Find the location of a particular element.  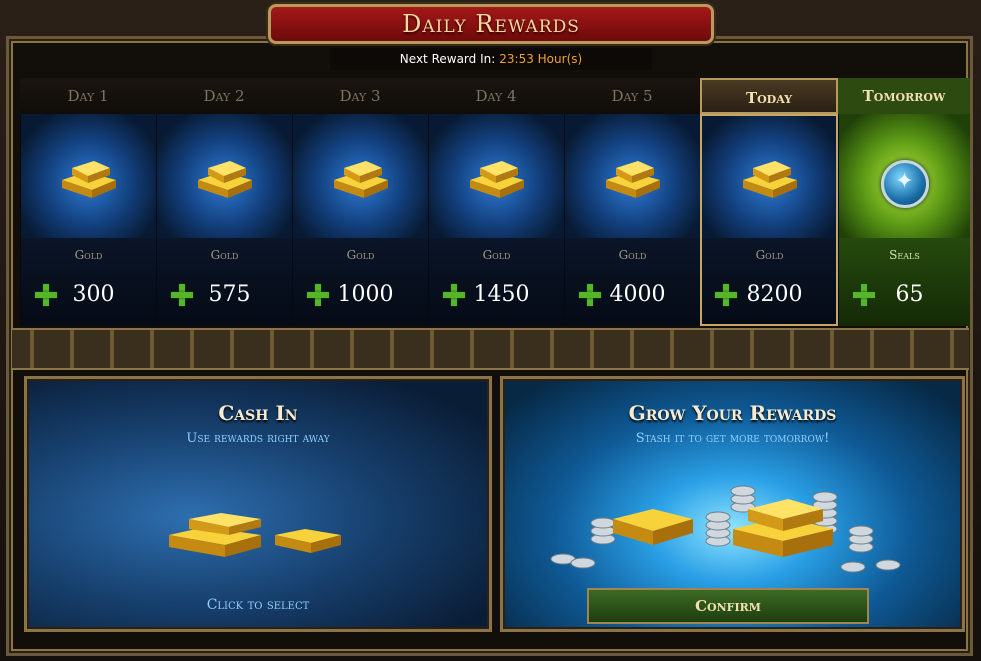

reward-info: Gold 4000 is located at coordinates (632, 282).